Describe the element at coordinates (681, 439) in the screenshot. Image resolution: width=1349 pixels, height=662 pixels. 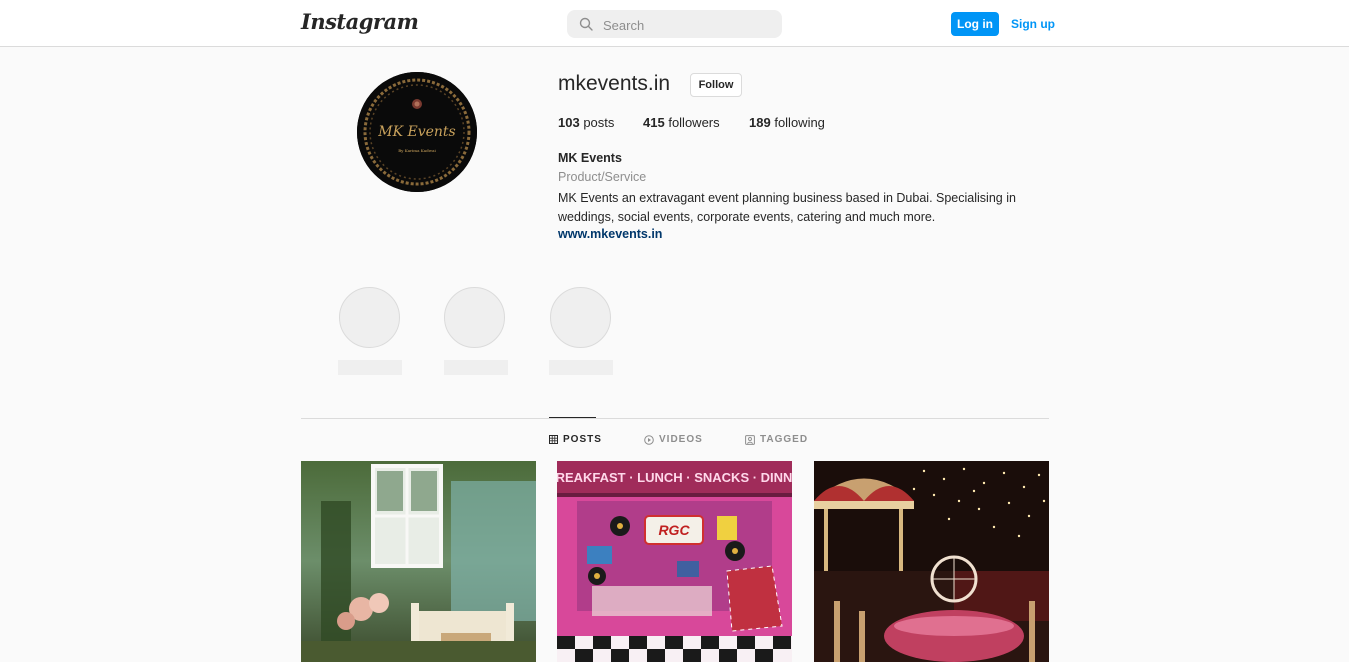
I see `tab-videos-label: VIDEOS` at that location.